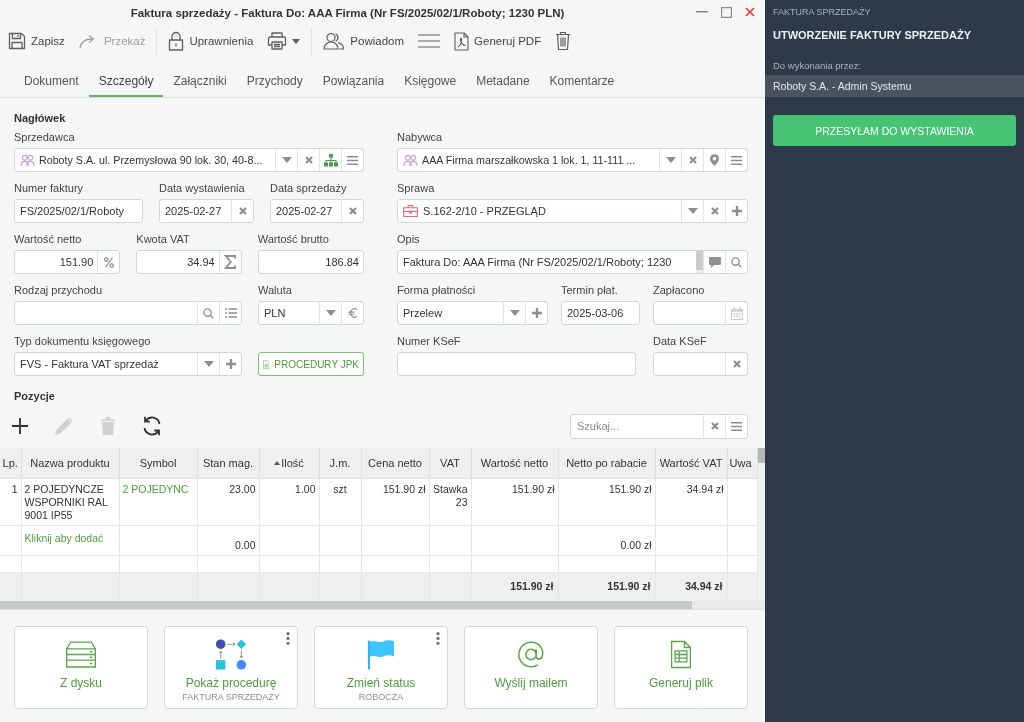  I want to click on date-field: 2025-03-06, so click(600, 313).